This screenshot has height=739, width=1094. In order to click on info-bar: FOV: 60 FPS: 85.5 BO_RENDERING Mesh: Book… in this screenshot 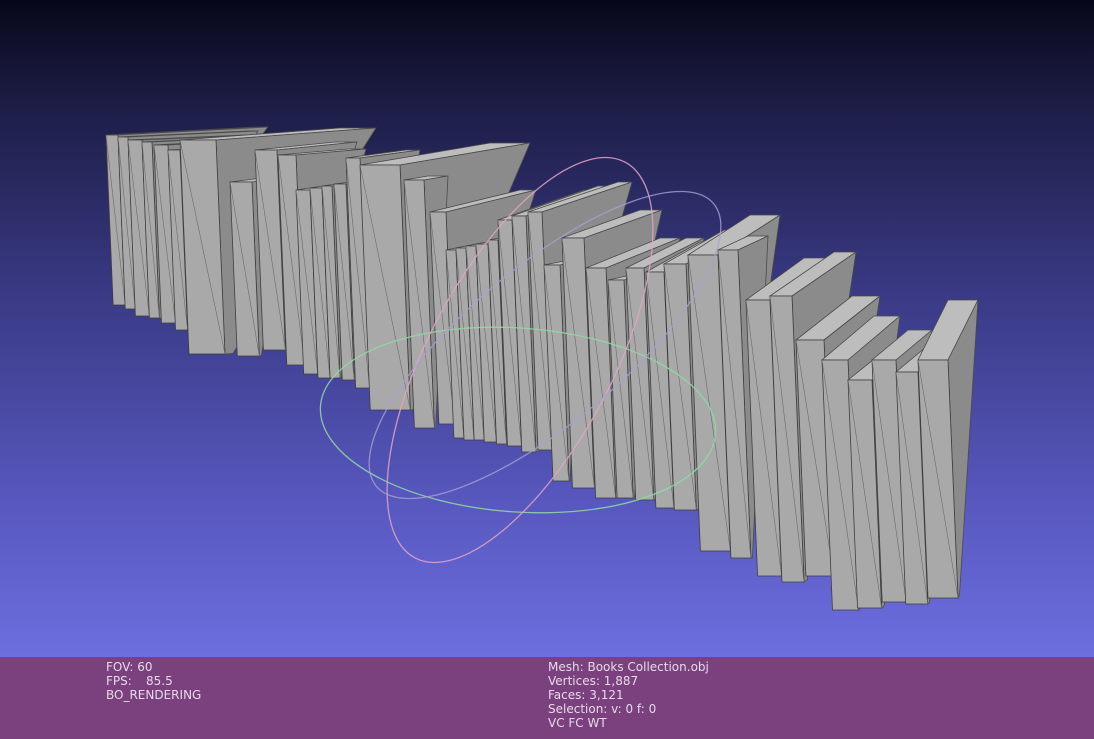, I will do `click(547, 698)`.